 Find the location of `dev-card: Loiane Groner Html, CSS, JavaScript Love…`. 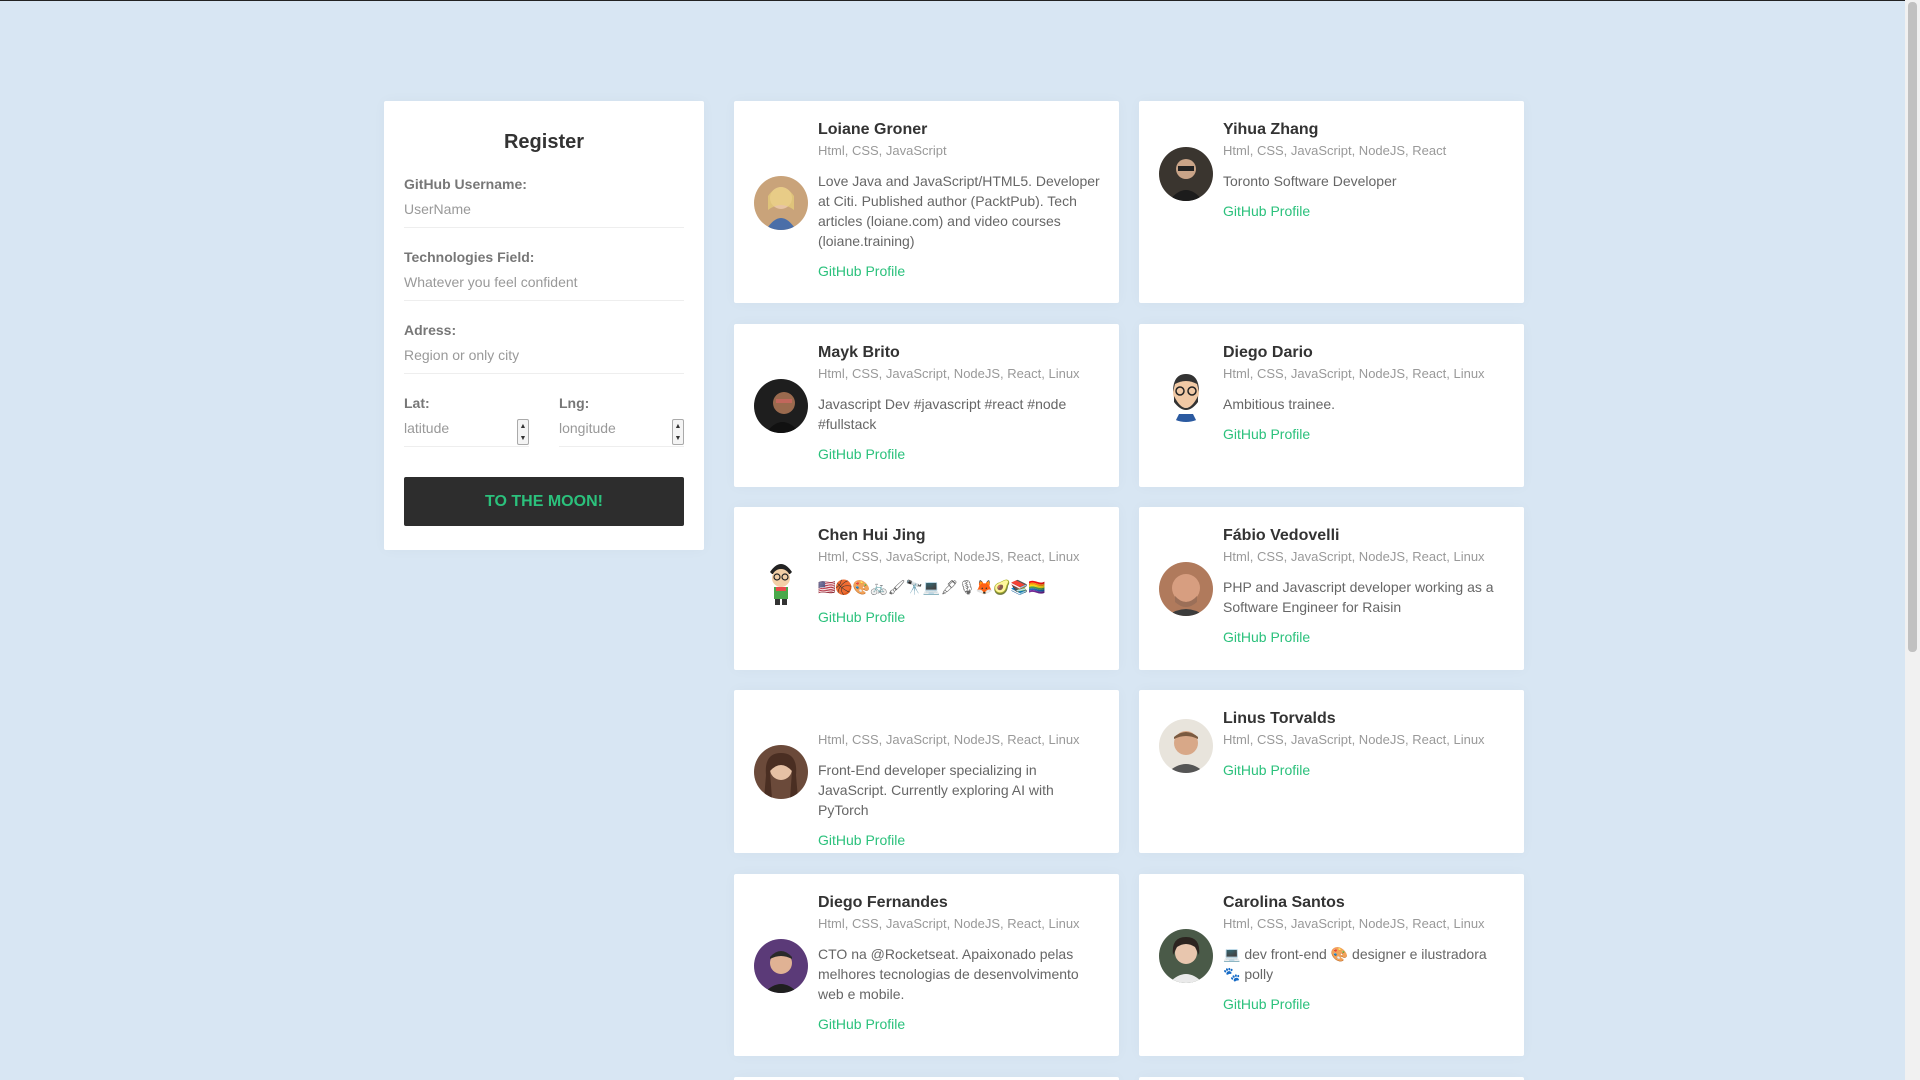

dev-card: Loiane Groner Html, CSS, JavaScript Love… is located at coordinates (926, 202).